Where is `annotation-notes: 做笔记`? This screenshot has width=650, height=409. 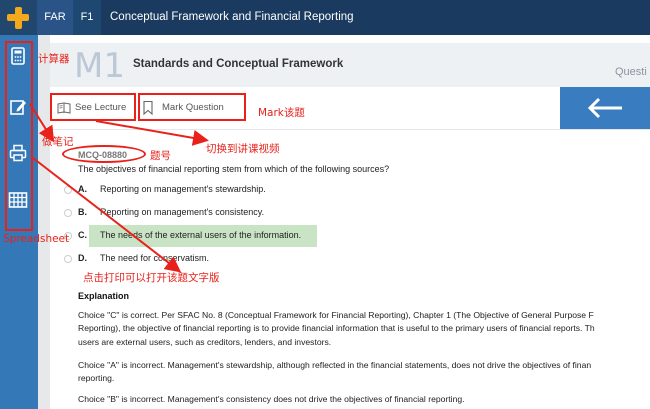 annotation-notes: 做笔记 is located at coordinates (58, 142).